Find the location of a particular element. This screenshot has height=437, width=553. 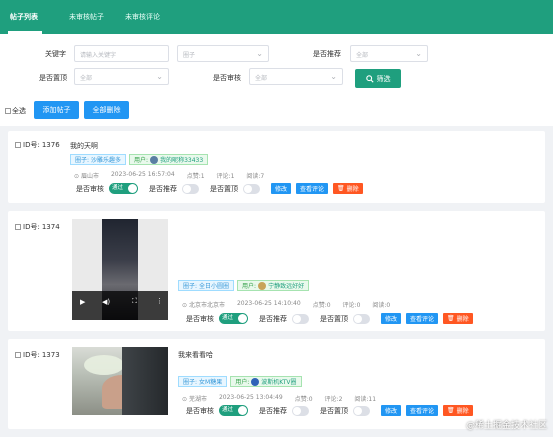

like-count: 点赞:1 is located at coordinates (195, 176).